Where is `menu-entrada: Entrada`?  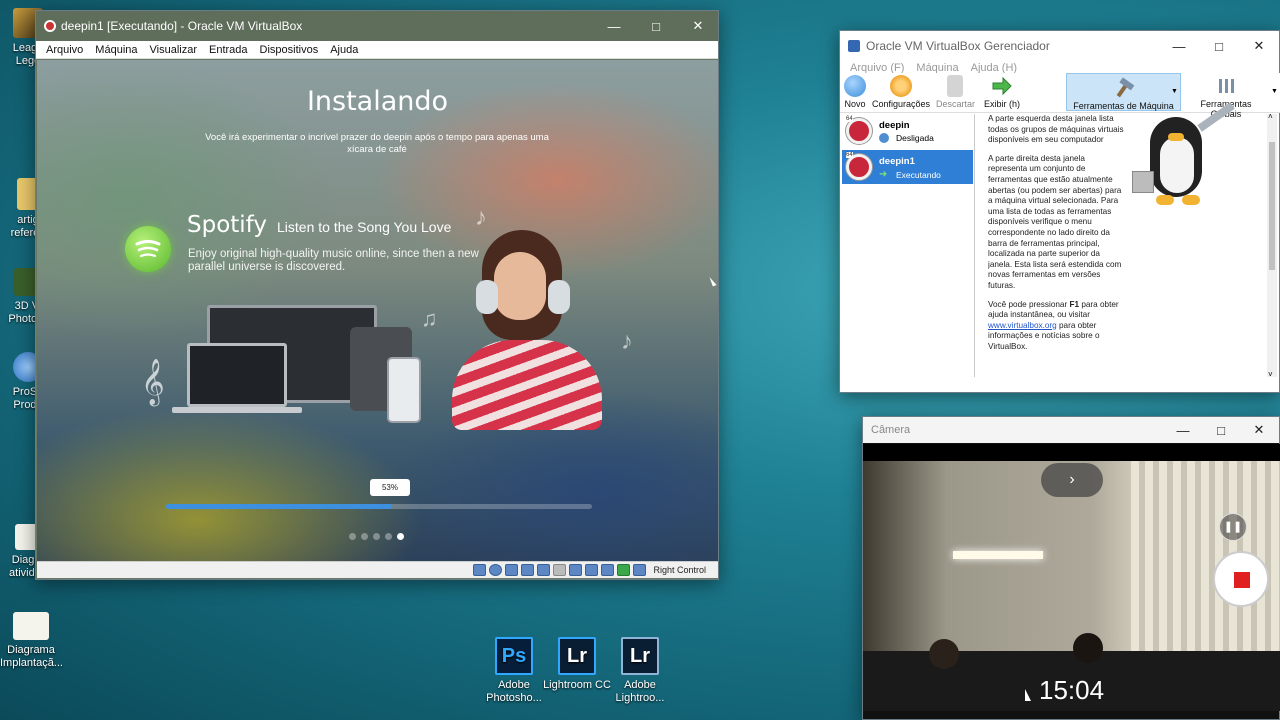 menu-entrada: Entrada is located at coordinates (228, 50).